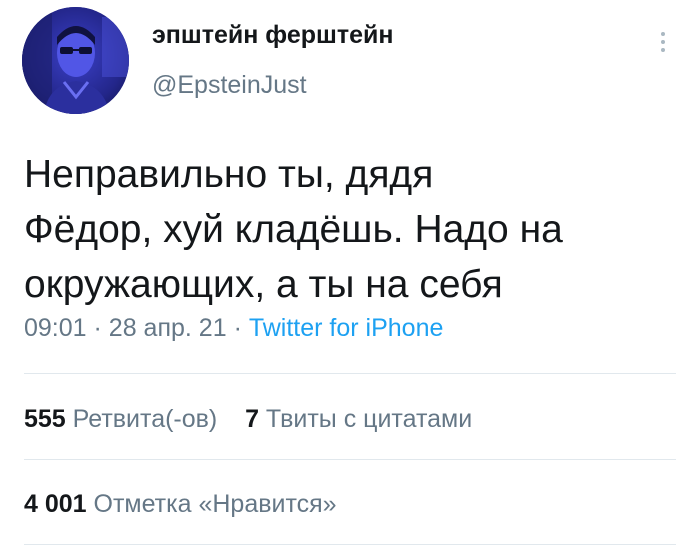  What do you see at coordinates (252, 419) in the screenshot?
I see `quotes-count: 7` at bounding box center [252, 419].